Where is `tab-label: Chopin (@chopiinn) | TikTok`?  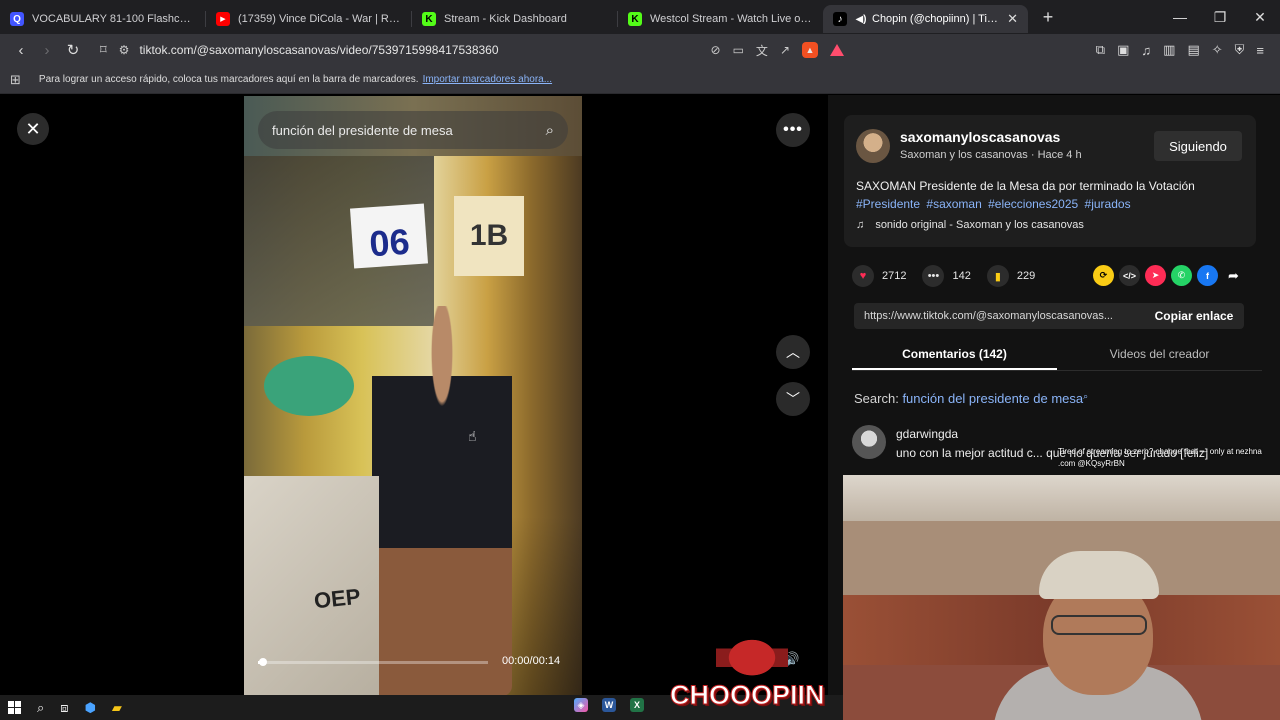 tab-label: Chopin (@chopiinn) | TikTok is located at coordinates (937, 19).